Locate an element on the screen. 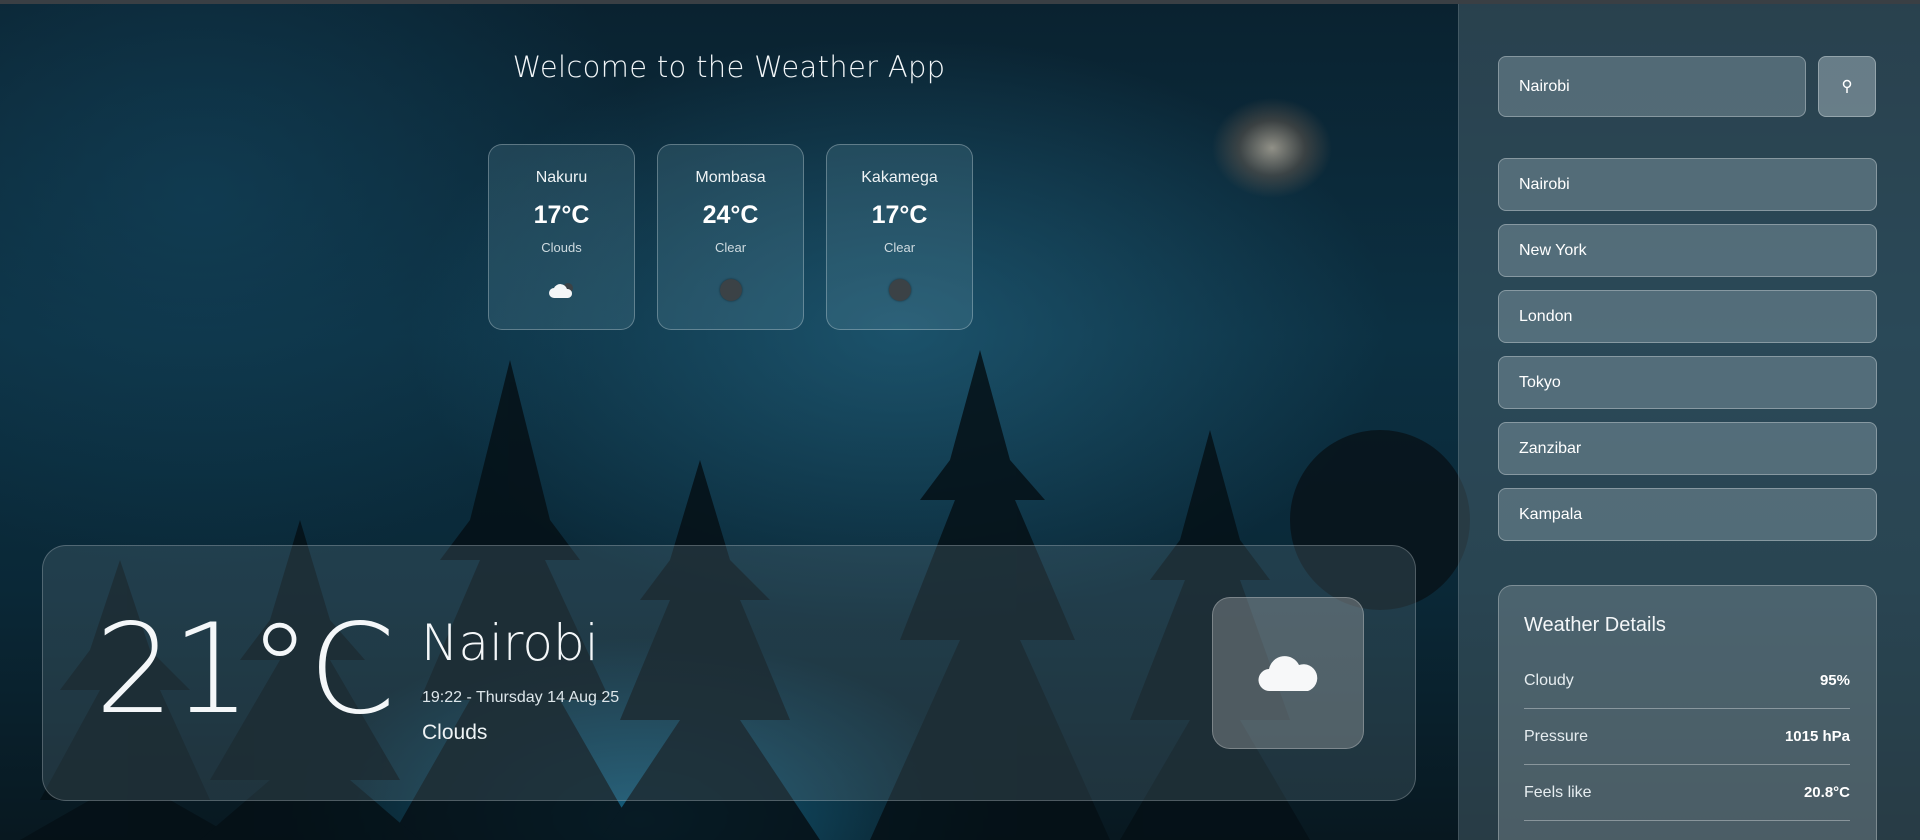 The width and height of the screenshot is (1920, 840). search-button is located at coordinates (1847, 86).